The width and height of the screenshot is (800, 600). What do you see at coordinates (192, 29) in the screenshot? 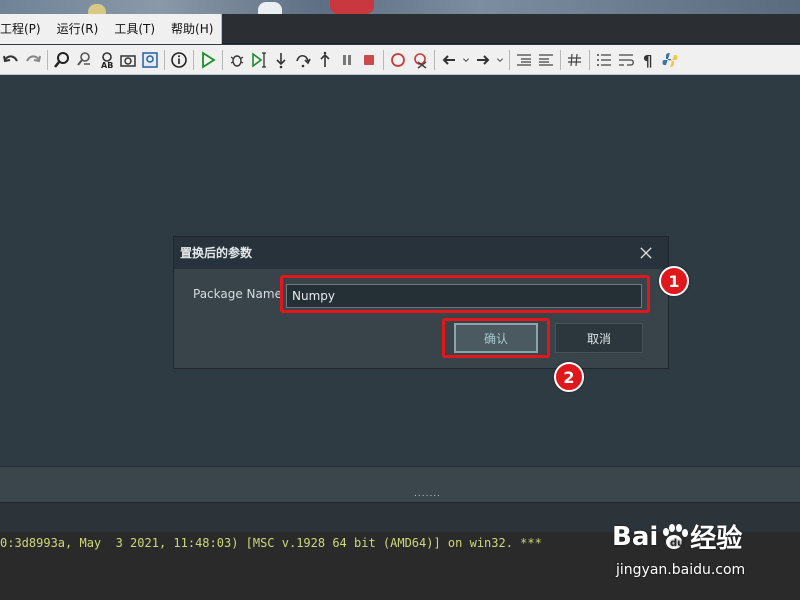
I see `menu-help: 帮助(H)` at bounding box center [192, 29].